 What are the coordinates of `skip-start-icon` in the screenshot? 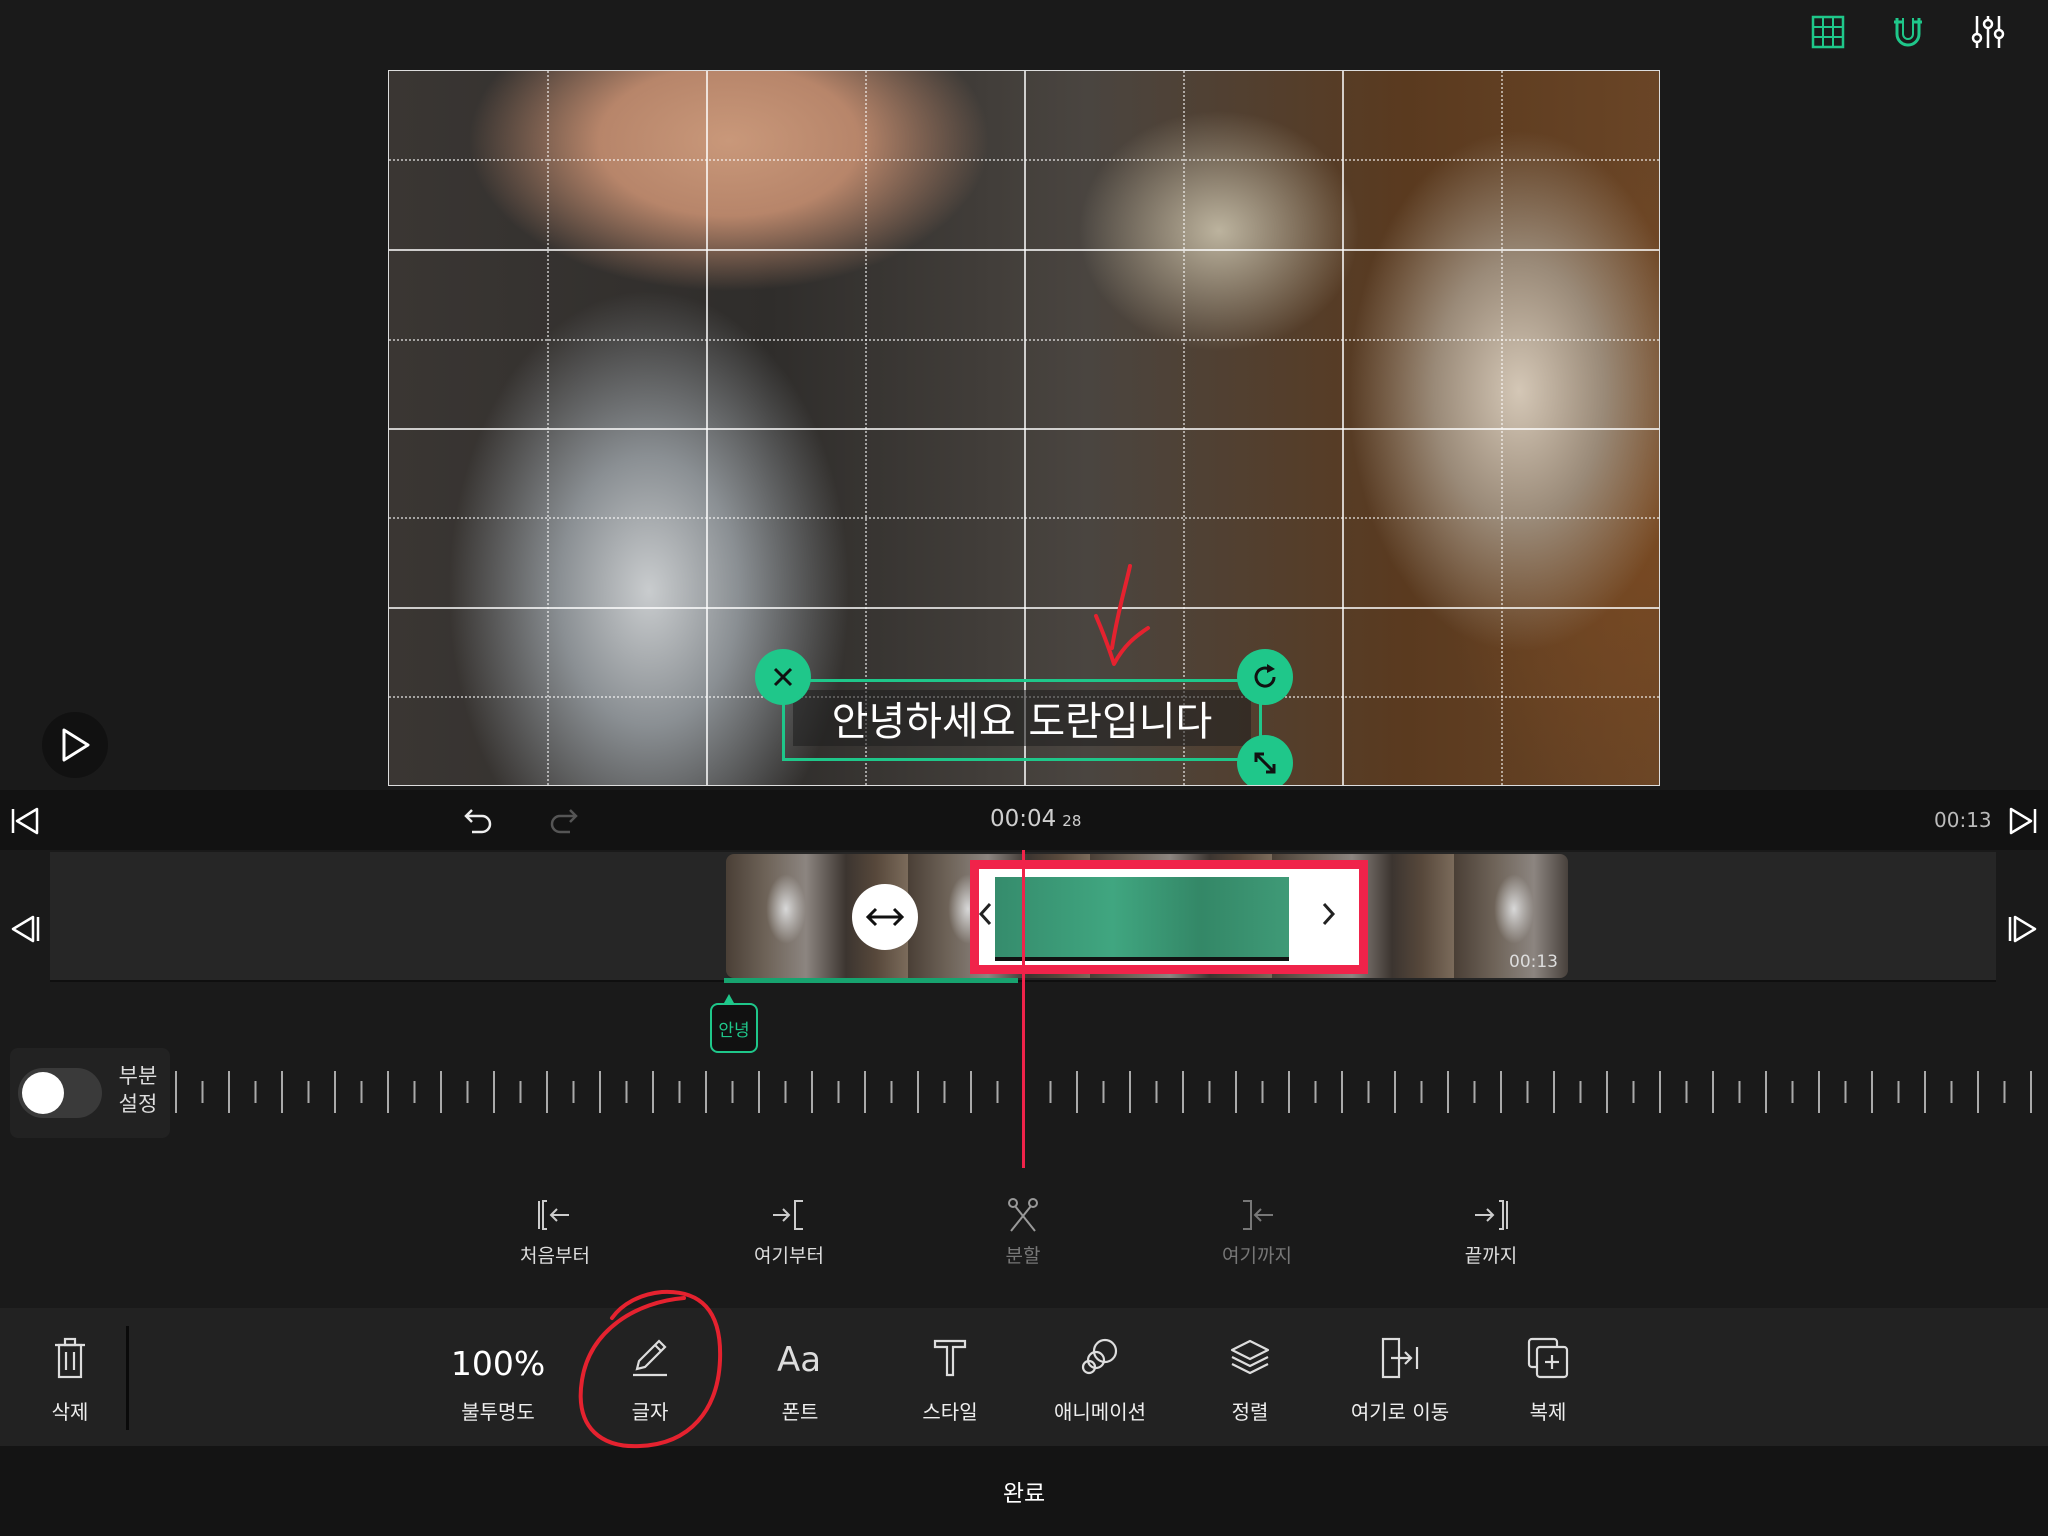 It's located at (25, 821).